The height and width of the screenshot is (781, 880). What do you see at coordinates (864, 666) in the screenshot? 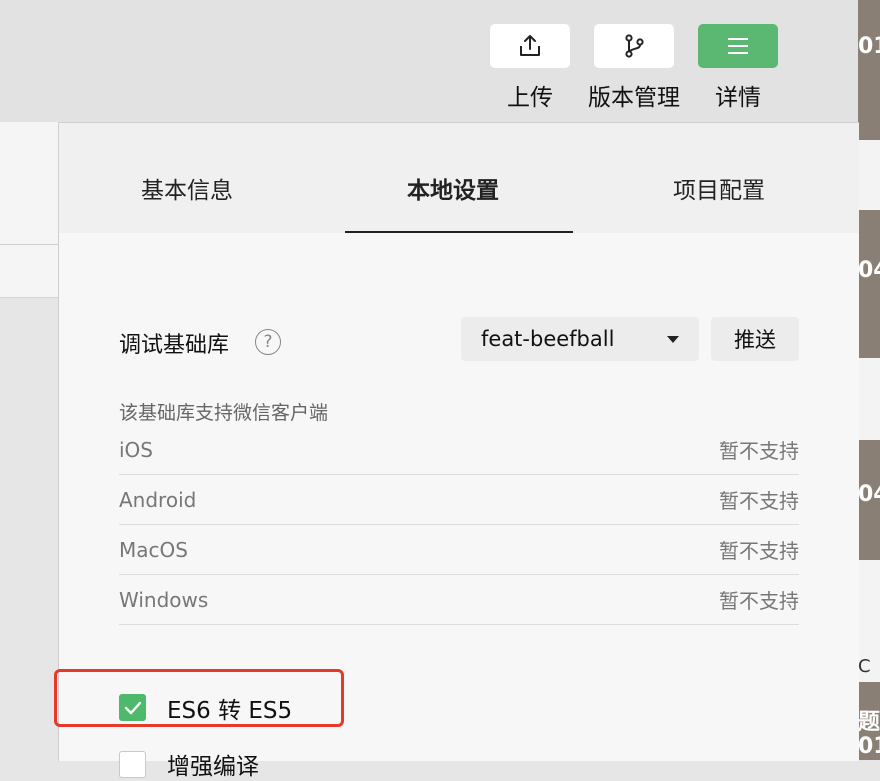
I see `desktop-fragment-text: C` at bounding box center [864, 666].